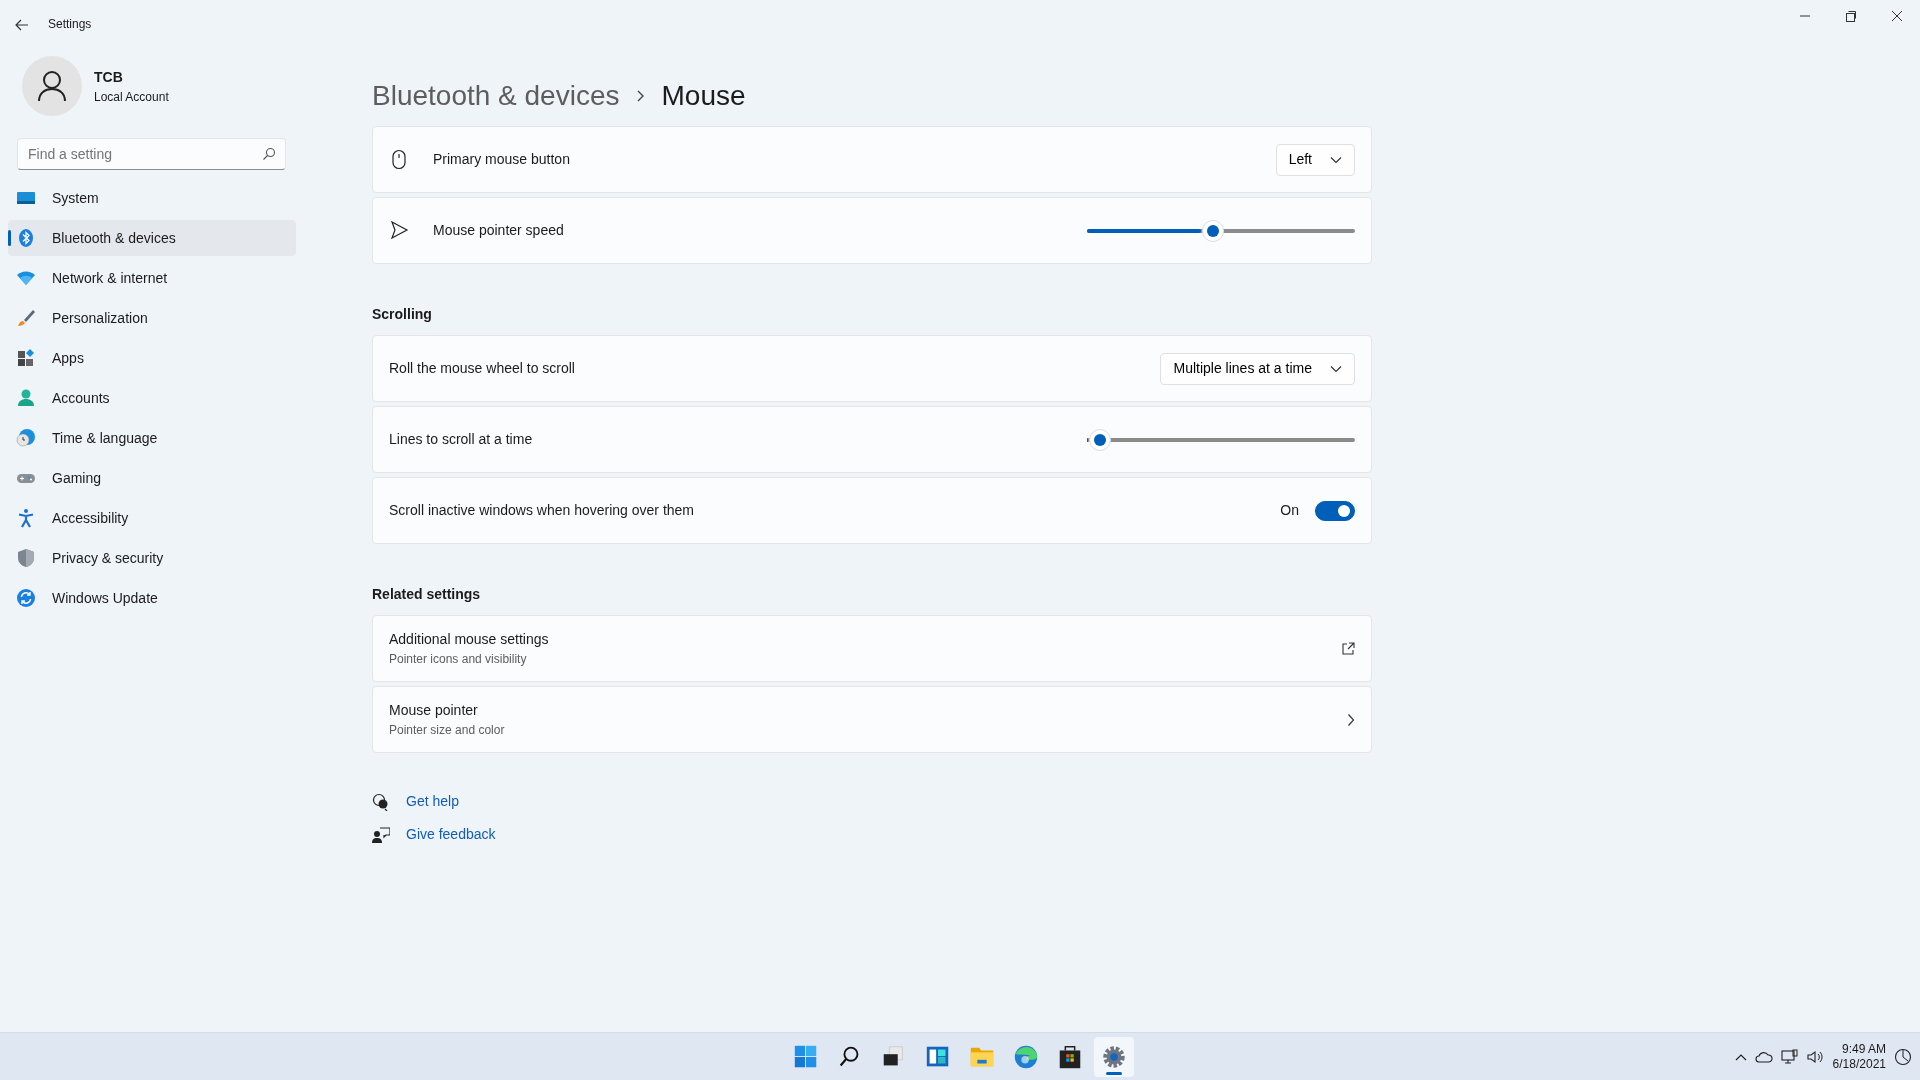  I want to click on nav-item: Privacy & security, so click(152, 558).